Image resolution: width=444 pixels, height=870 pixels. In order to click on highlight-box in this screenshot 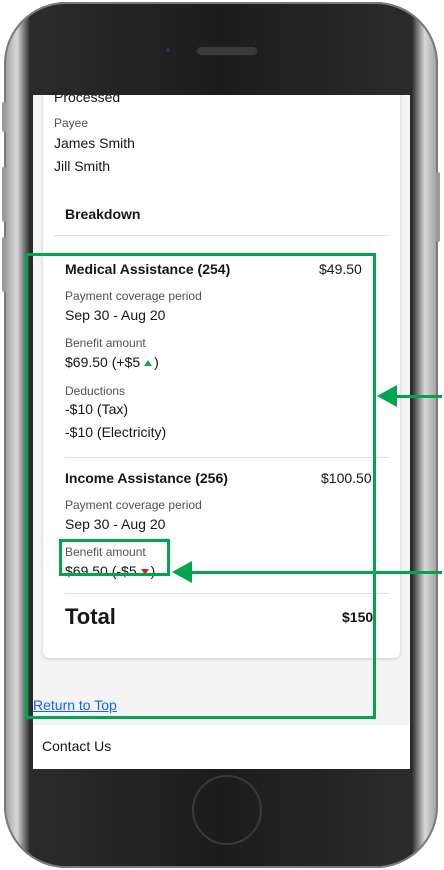, I will do `click(114, 557)`.